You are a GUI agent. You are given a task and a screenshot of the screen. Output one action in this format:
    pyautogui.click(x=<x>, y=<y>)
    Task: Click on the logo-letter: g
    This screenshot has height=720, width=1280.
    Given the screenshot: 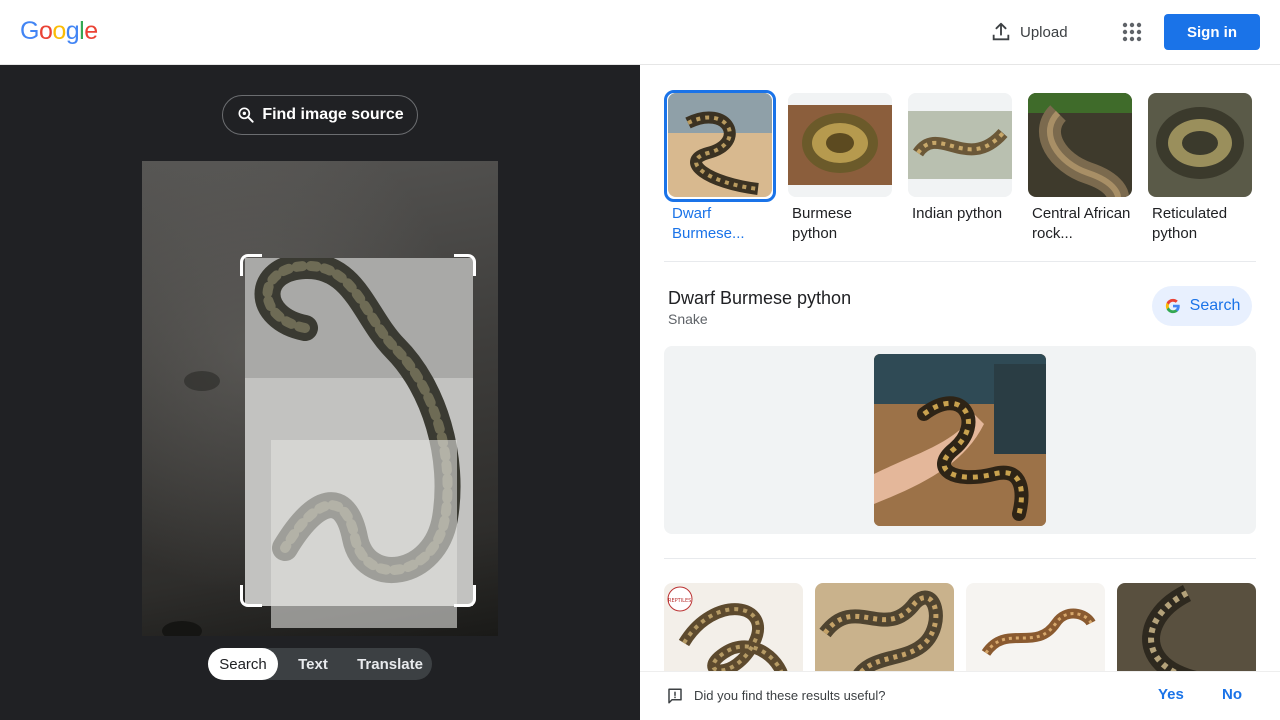 What is the action you would take?
    pyautogui.click(x=72, y=31)
    